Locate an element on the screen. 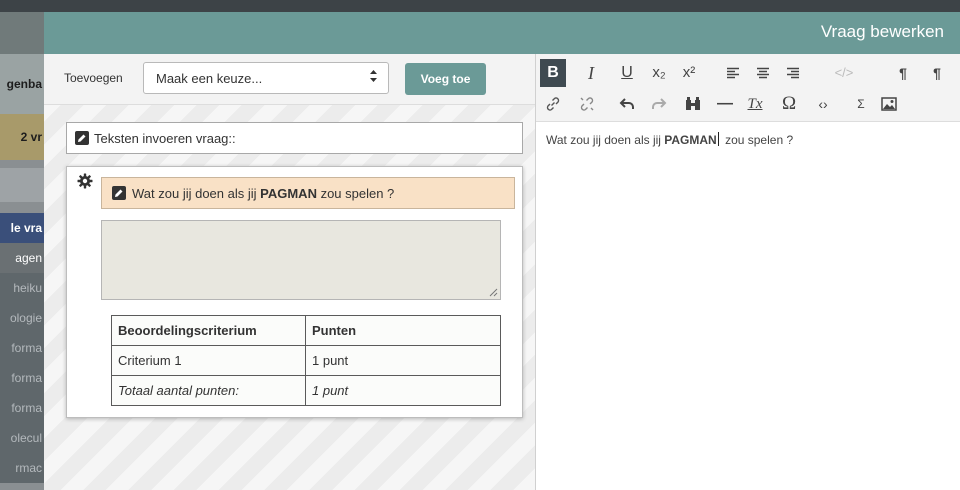 This screenshot has height=490, width=960. app-top-bar is located at coordinates (480, 6).